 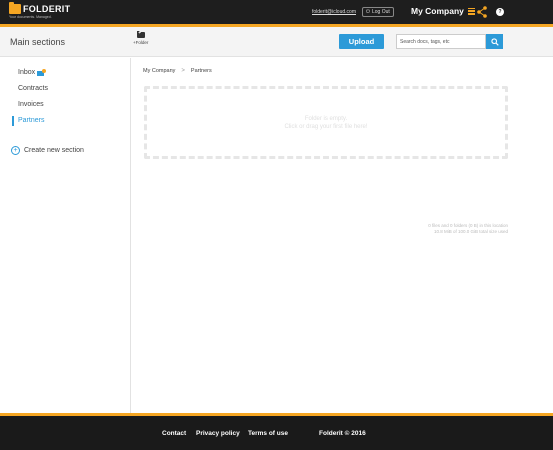 What do you see at coordinates (159, 71) in the screenshot?
I see `breadcrumb-item-my-company: My Company` at bounding box center [159, 71].